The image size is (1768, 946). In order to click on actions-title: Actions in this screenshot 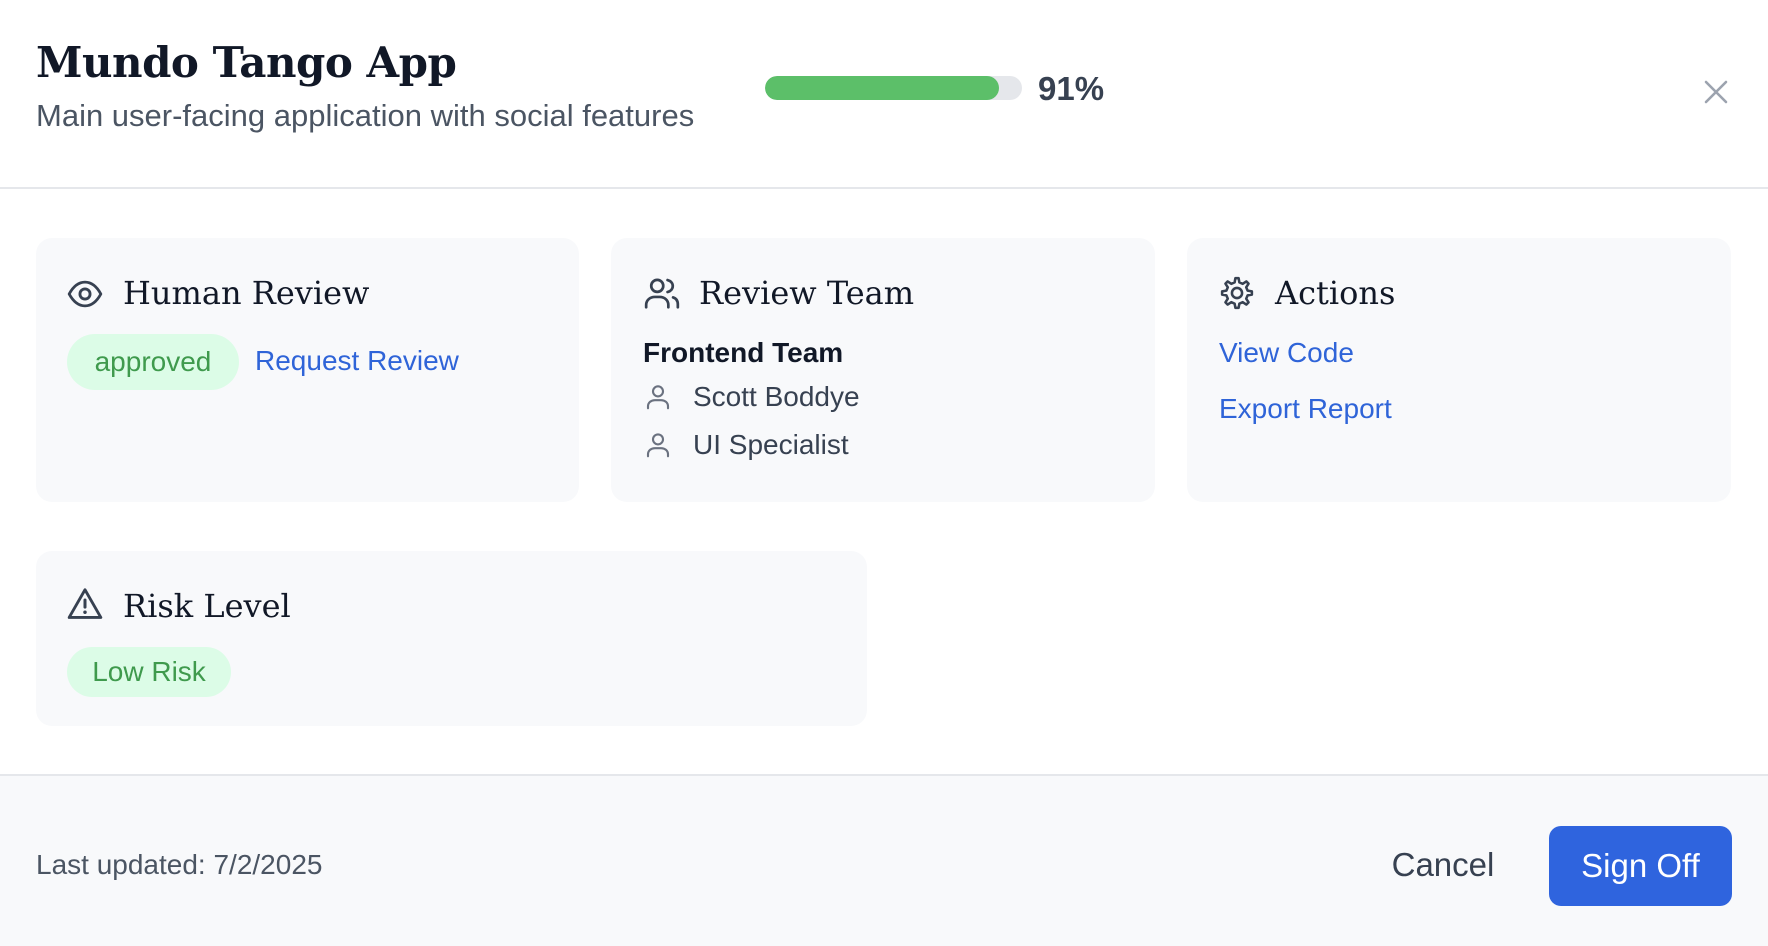, I will do `click(1335, 293)`.